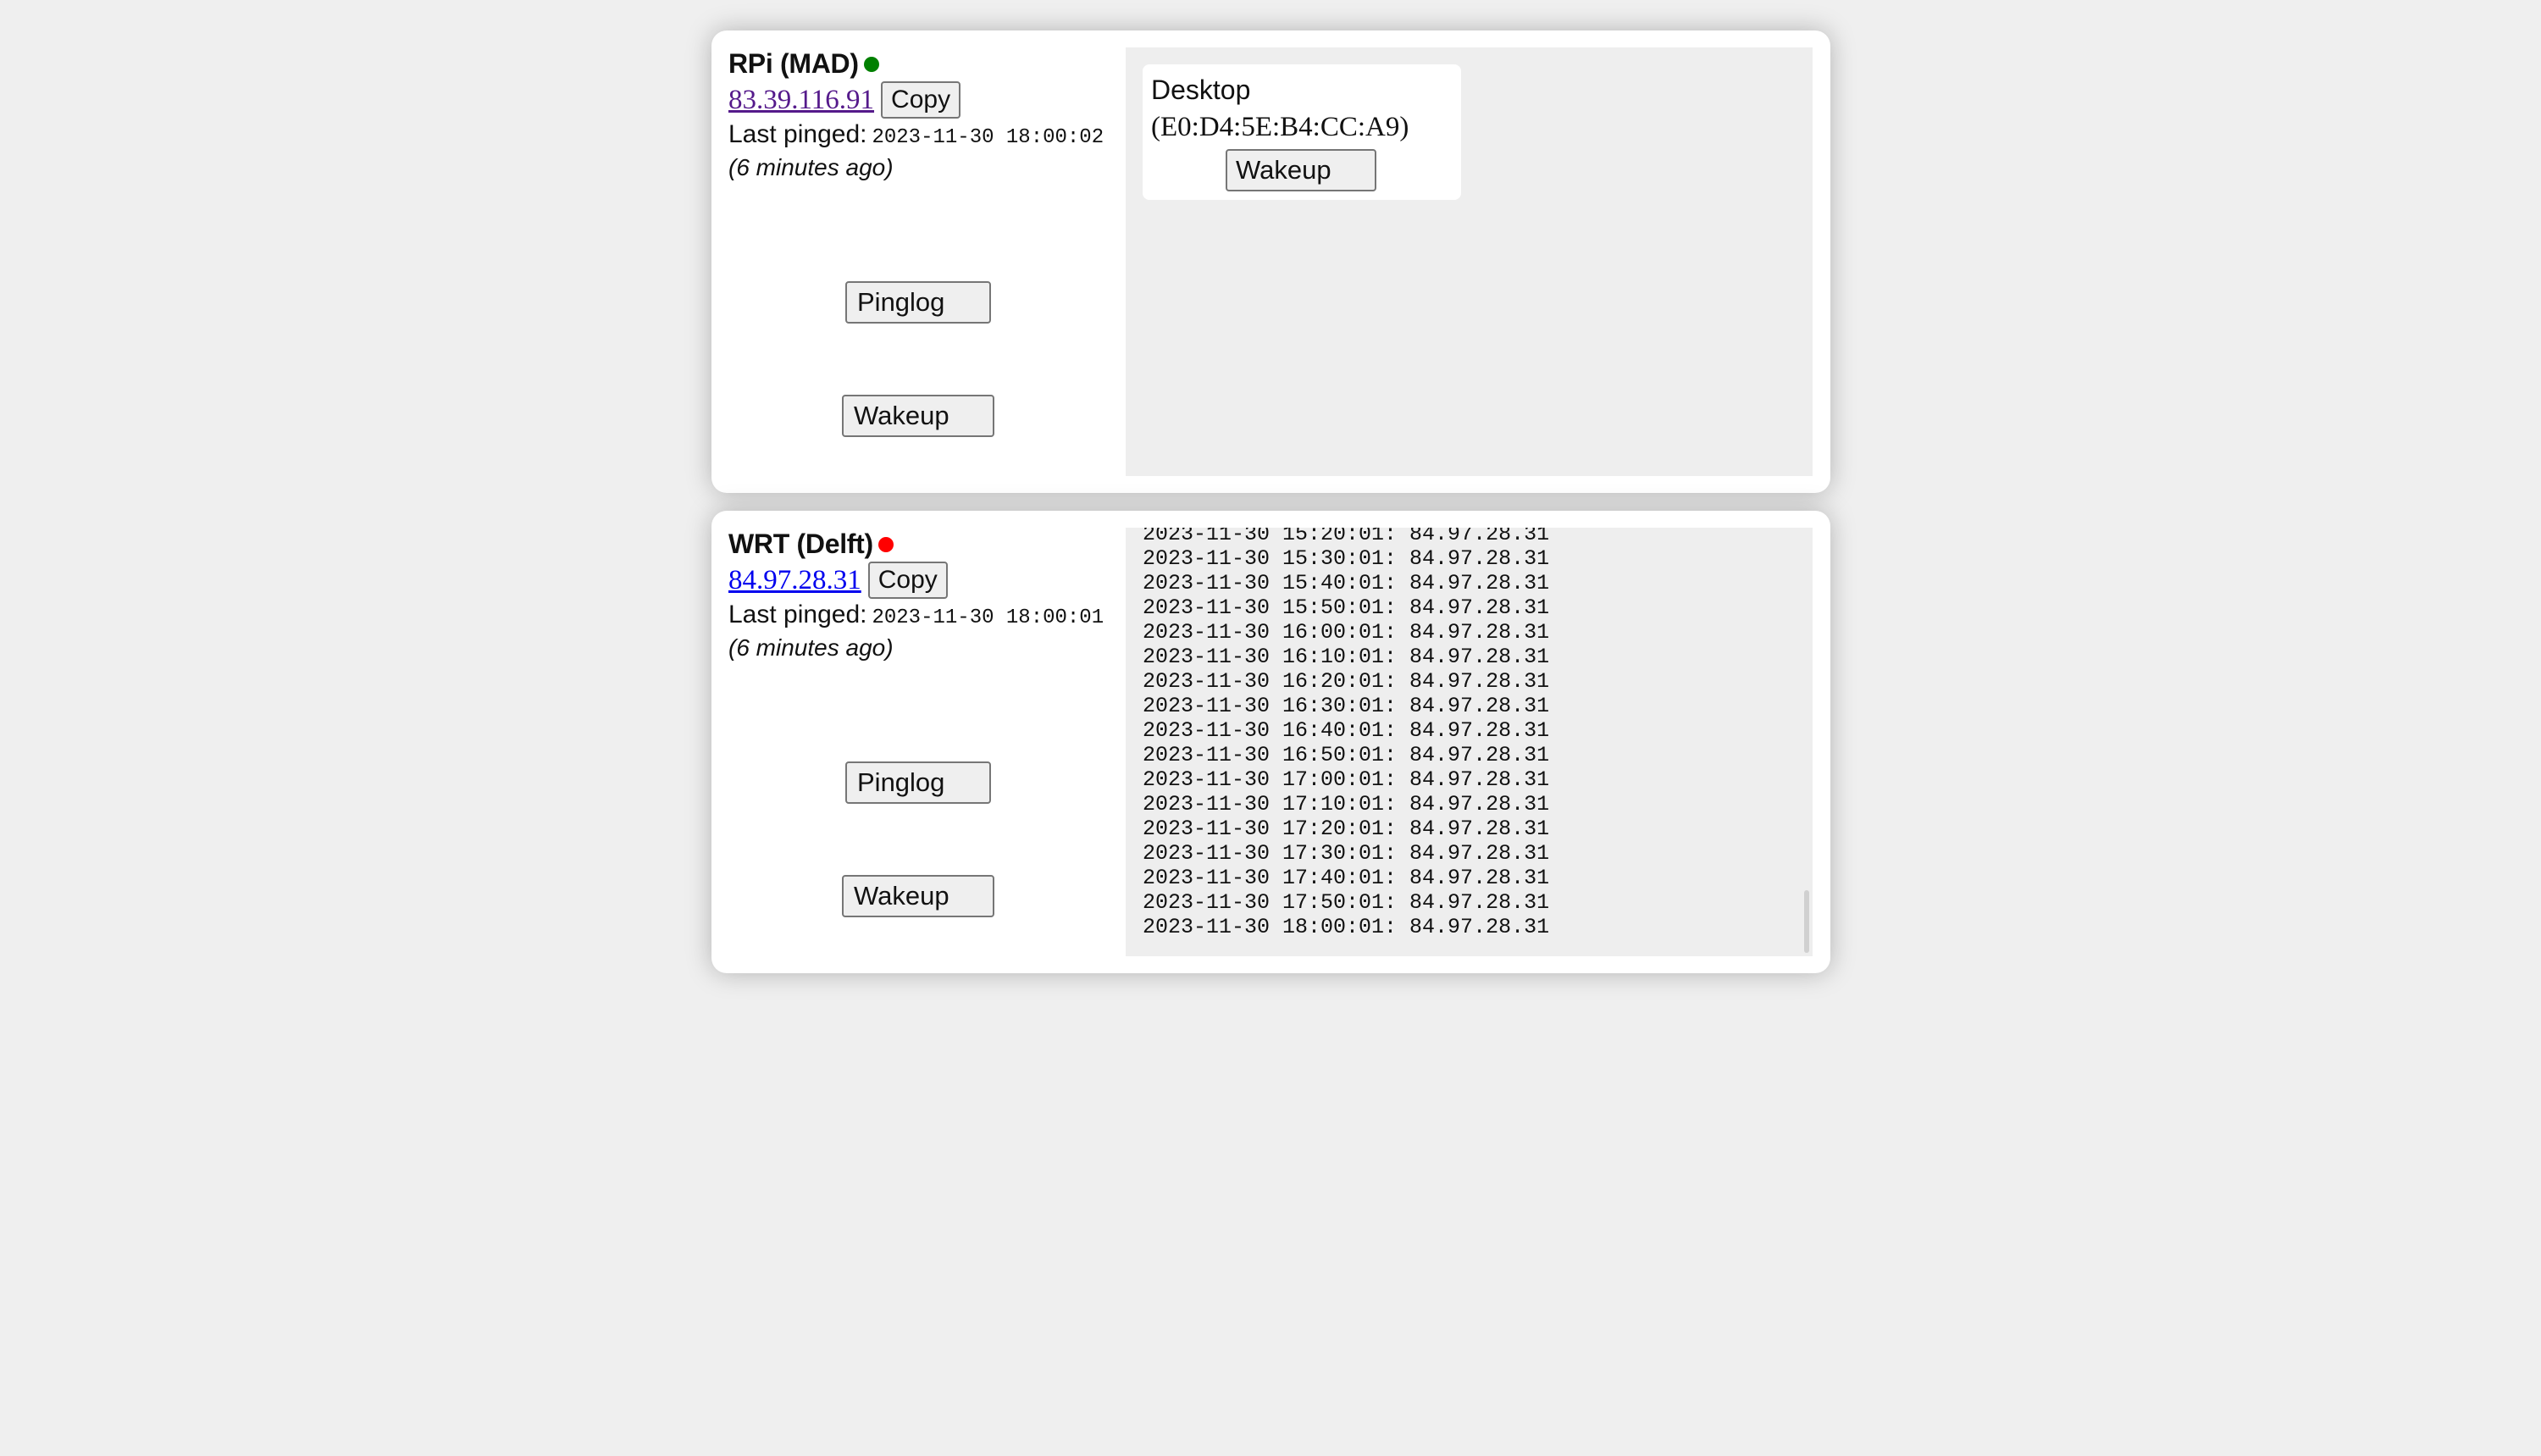 This screenshot has width=2541, height=1456. What do you see at coordinates (988, 617) in the screenshot?
I see `last-pinged-time: 2023-11-30 18:00:01` at bounding box center [988, 617].